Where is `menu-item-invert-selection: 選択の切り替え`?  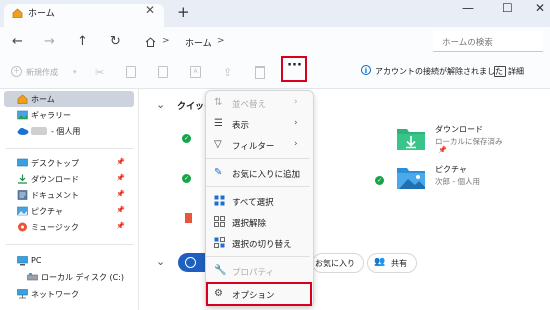
menu-item-invert-selection: 選択の切り替え is located at coordinates (259, 243).